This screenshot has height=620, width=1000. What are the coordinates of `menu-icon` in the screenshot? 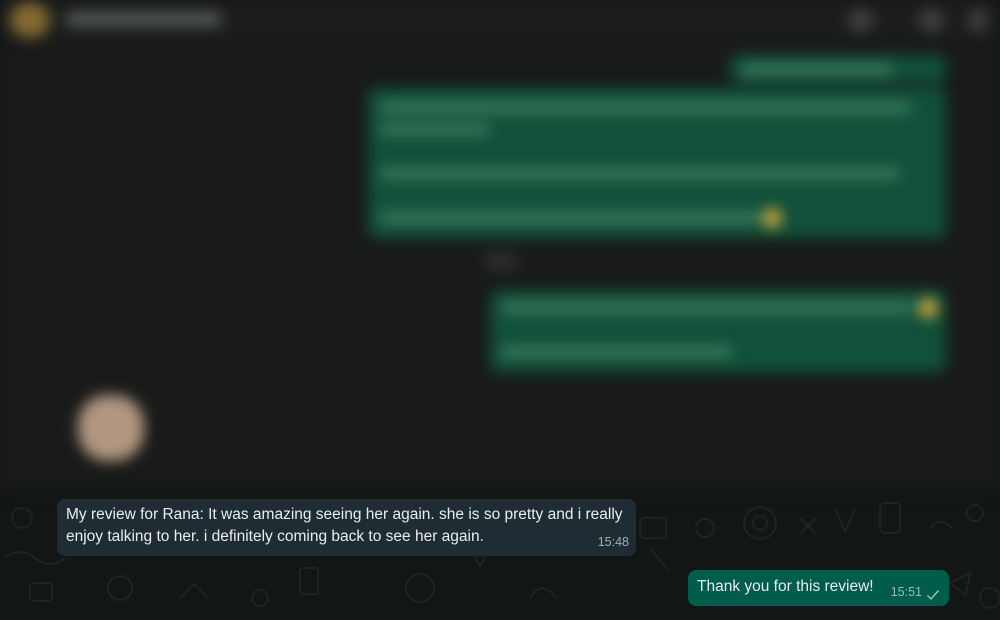 It's located at (978, 20).